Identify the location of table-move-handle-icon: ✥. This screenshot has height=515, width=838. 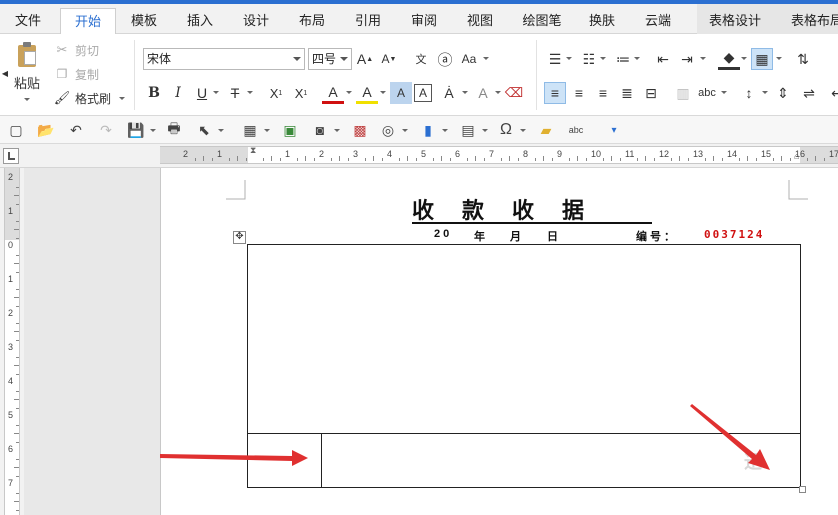
(239, 237).